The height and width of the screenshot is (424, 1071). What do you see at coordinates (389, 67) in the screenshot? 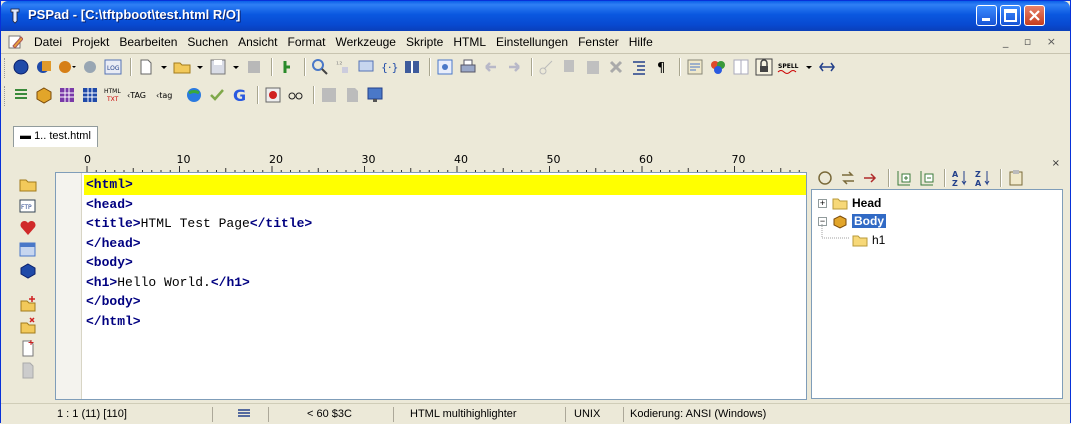
I see `bracket-match-icon: {·}` at bounding box center [389, 67].